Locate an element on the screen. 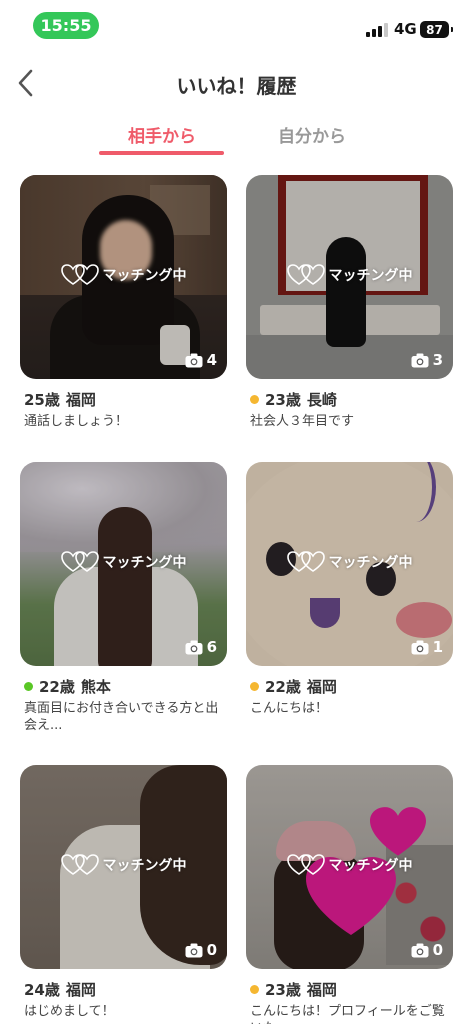 This screenshot has width=473, height=1024. photo-count: 3 is located at coordinates (427, 360).